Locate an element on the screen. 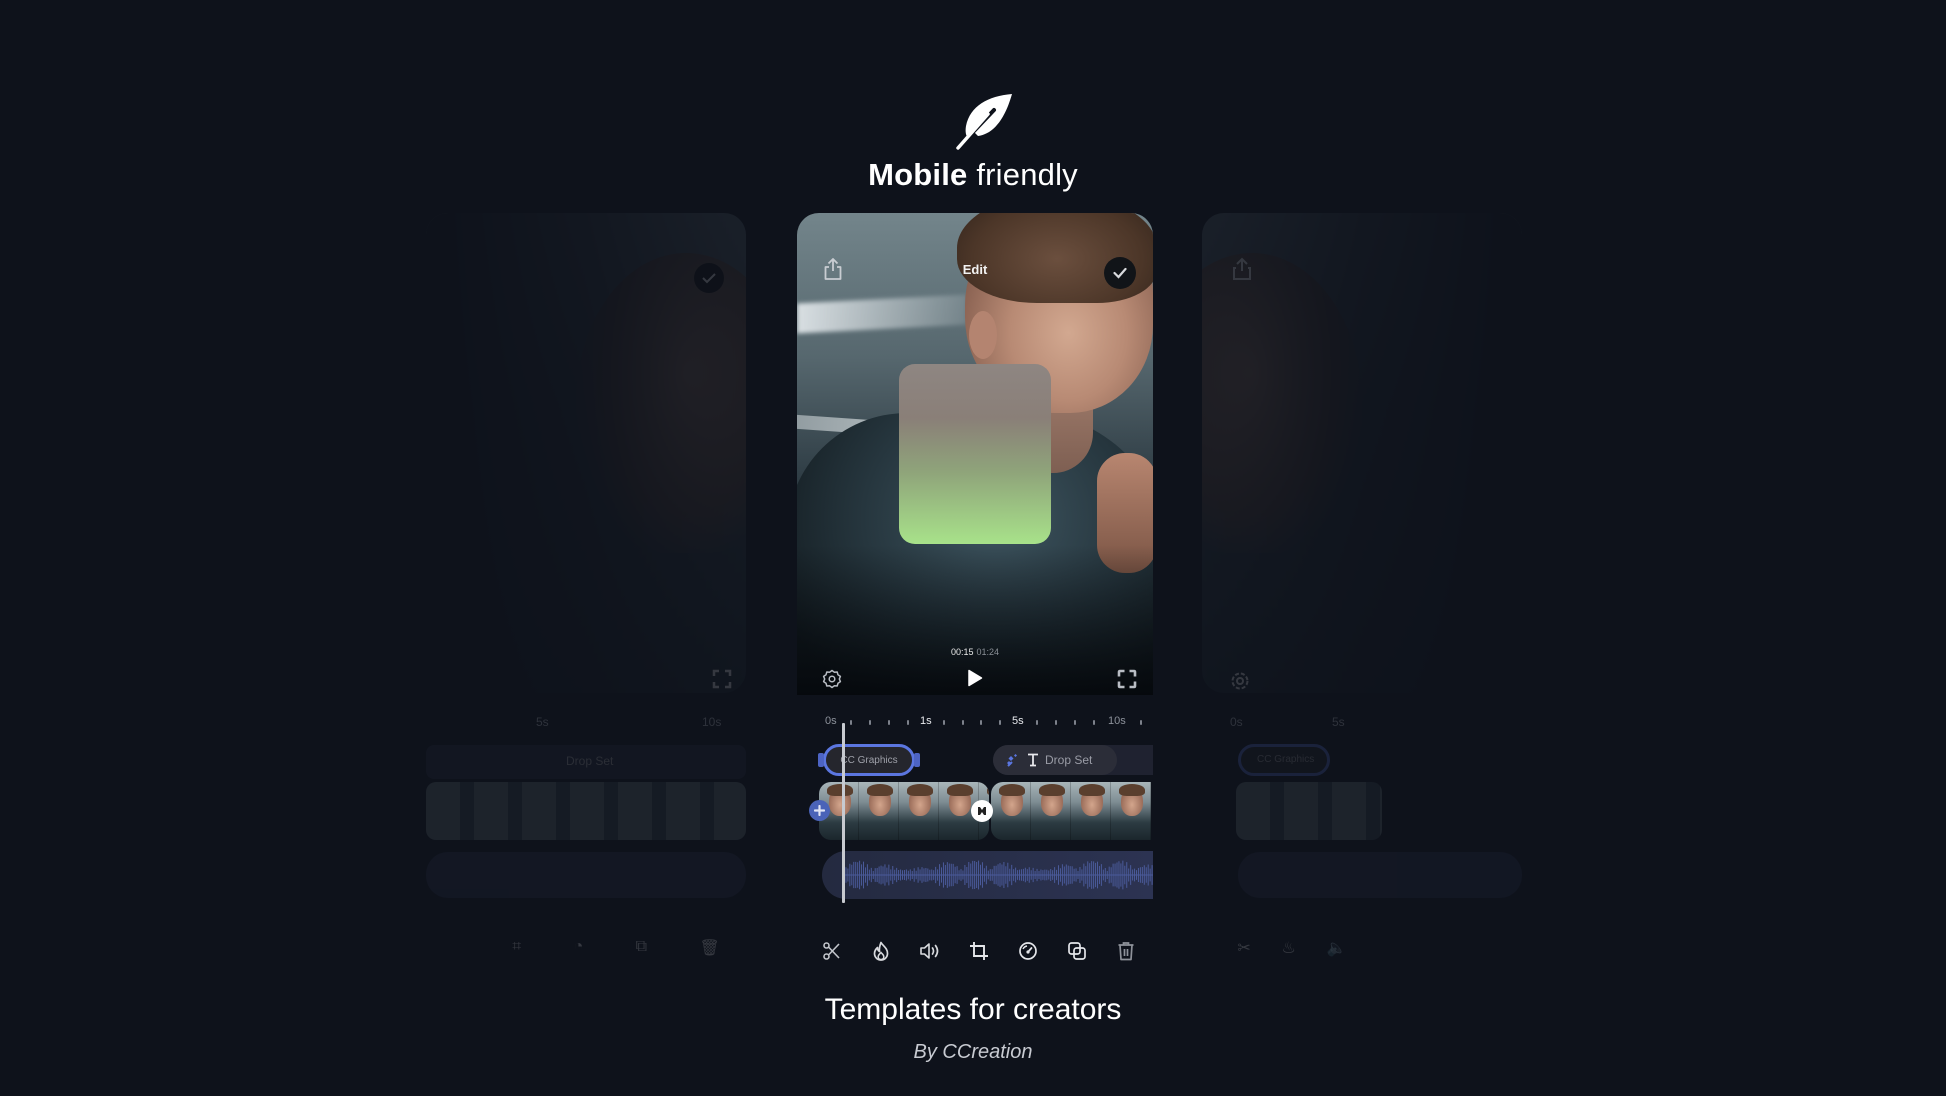 This screenshot has height=1096, width=1946. sparkle-icon is located at coordinates (1012, 760).